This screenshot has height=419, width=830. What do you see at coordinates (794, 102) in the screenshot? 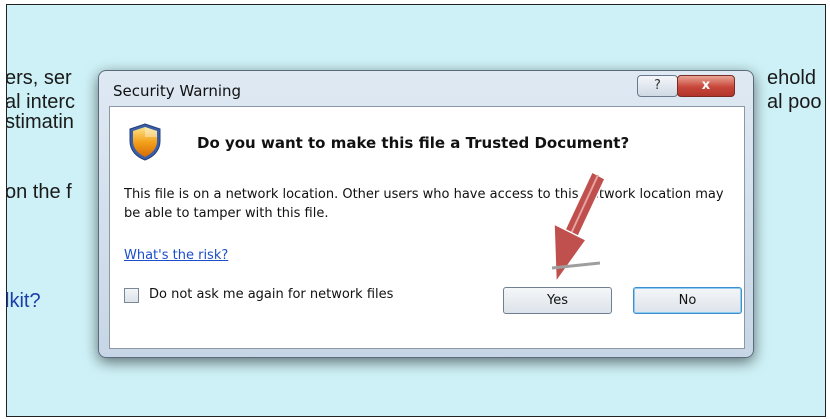
I see `background-text-line: al poo` at bounding box center [794, 102].